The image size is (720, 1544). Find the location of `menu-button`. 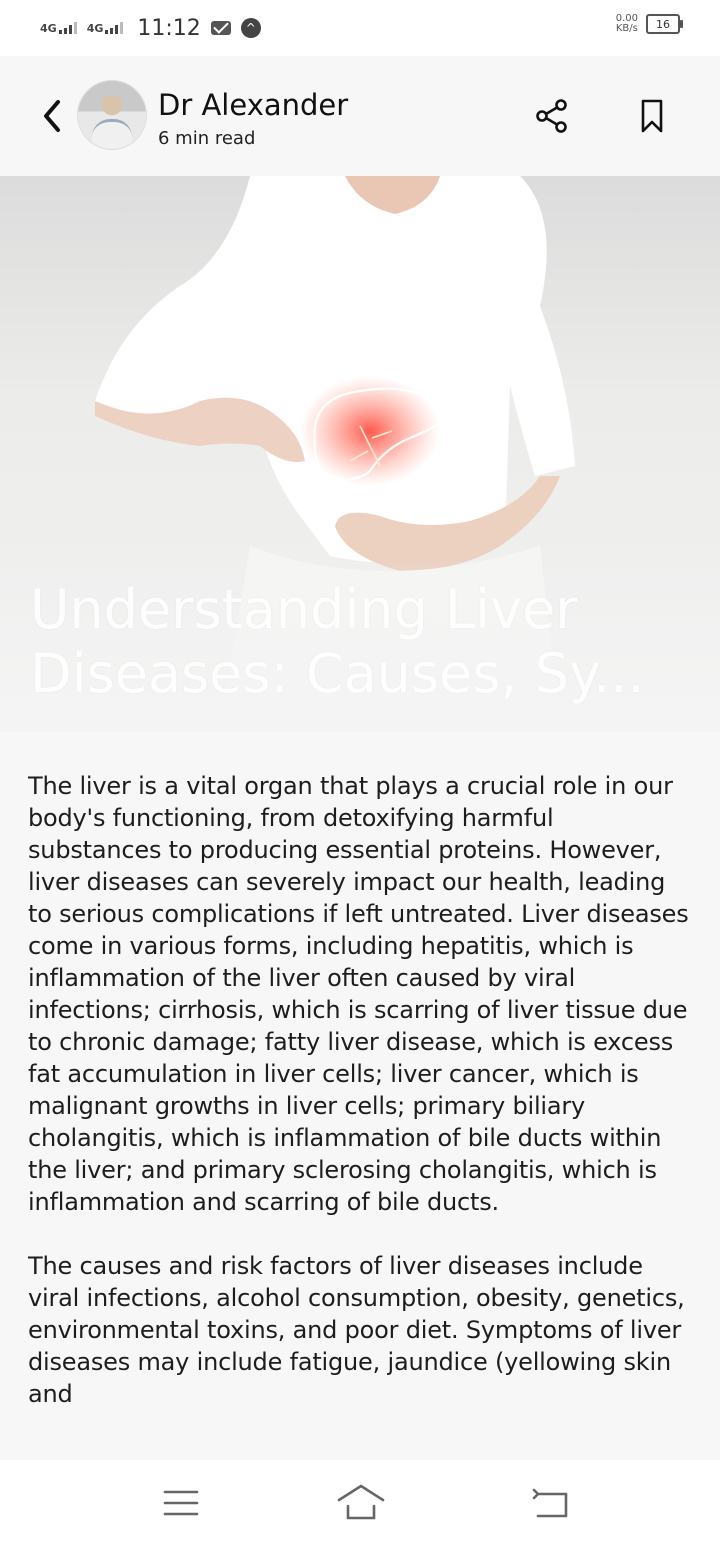

menu-button is located at coordinates (181, 1503).